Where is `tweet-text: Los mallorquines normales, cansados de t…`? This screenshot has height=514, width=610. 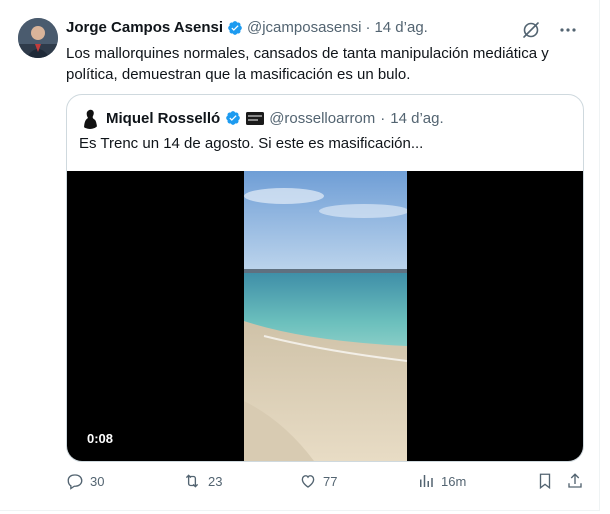
tweet-text: Los mallorquines normales, cansados de t… is located at coordinates (307, 64).